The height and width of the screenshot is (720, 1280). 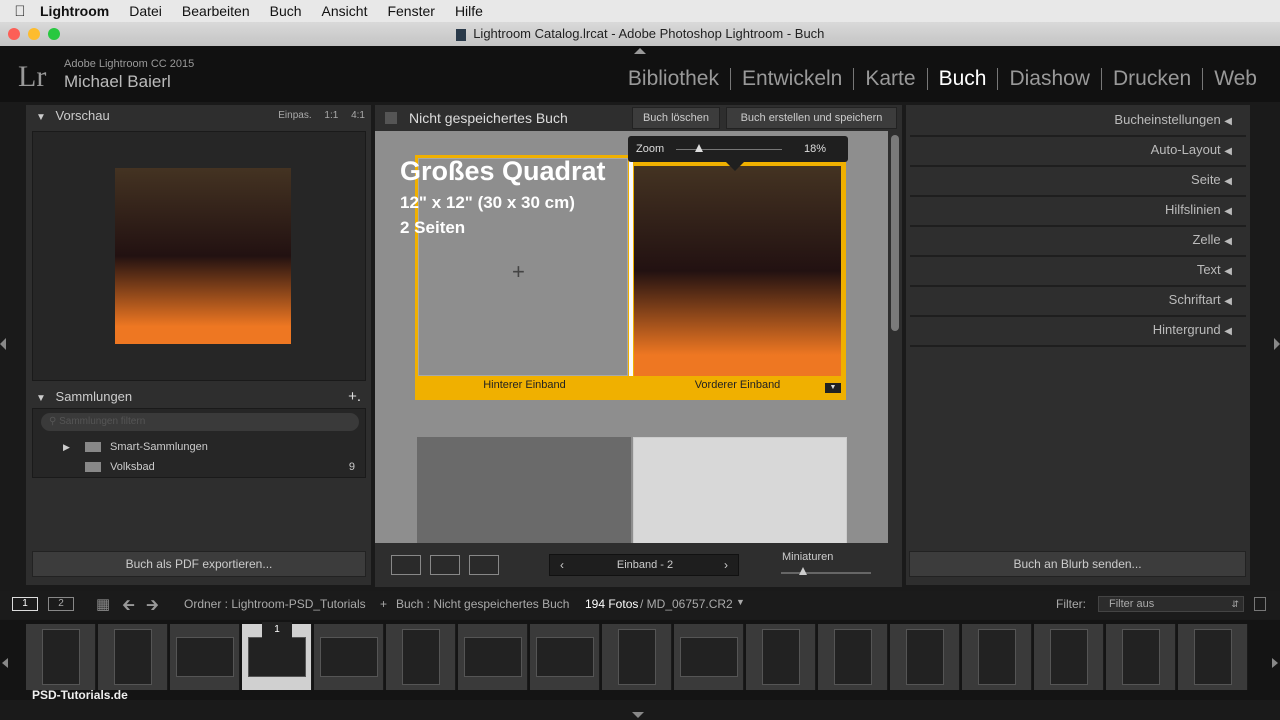 What do you see at coordinates (1078, 242) in the screenshot?
I see `panel-cell: Zelle ◀` at bounding box center [1078, 242].